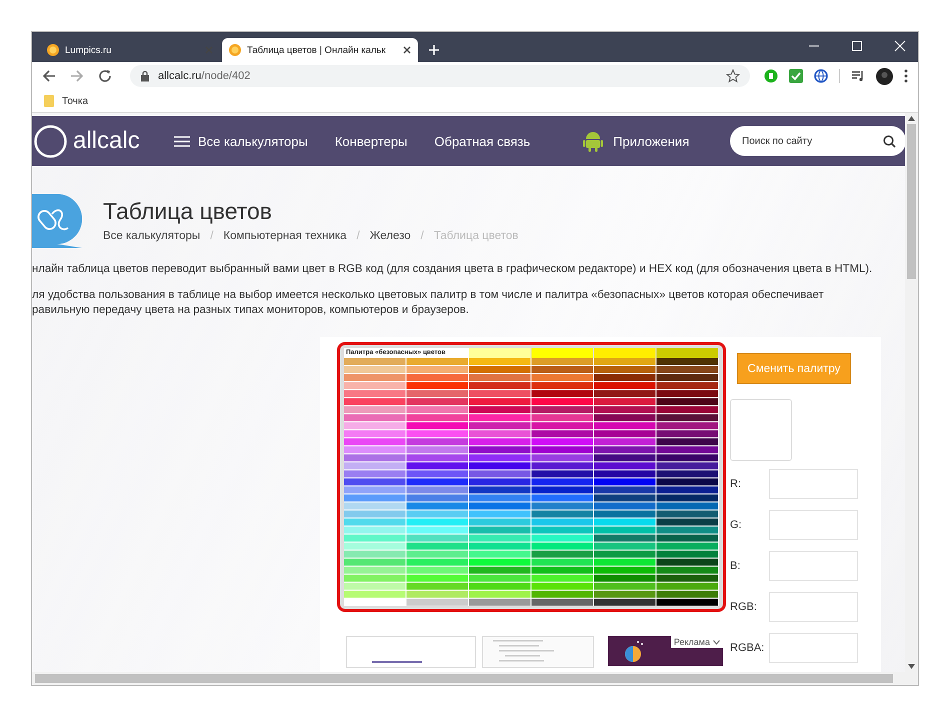 The image size is (950, 718). I want to click on nav-link: Обратная связь, so click(482, 141).